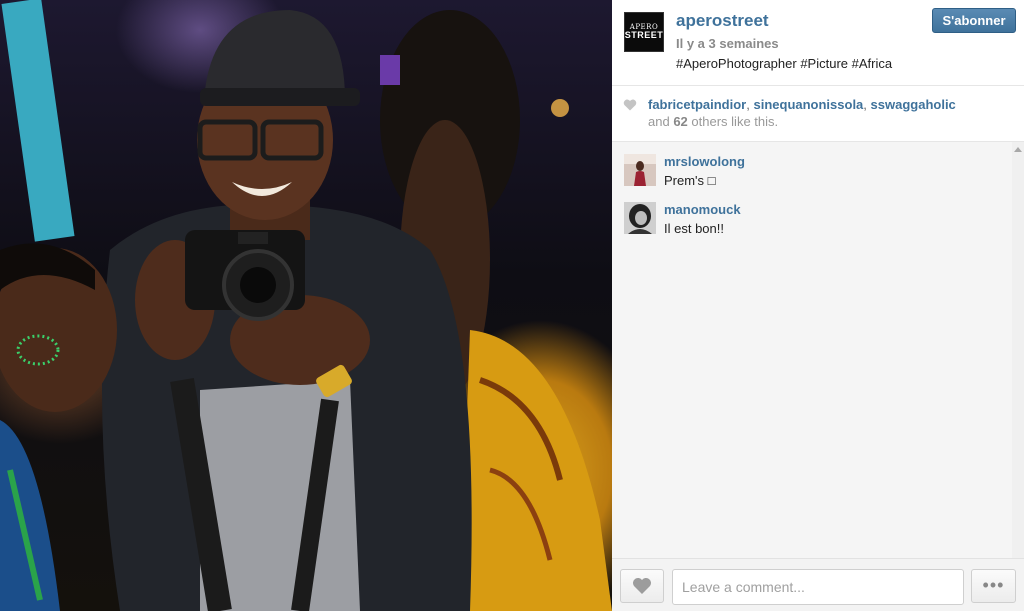 The image size is (1024, 611). Describe the element at coordinates (704, 161) in the screenshot. I see `comment-author: mrslowolong` at that location.